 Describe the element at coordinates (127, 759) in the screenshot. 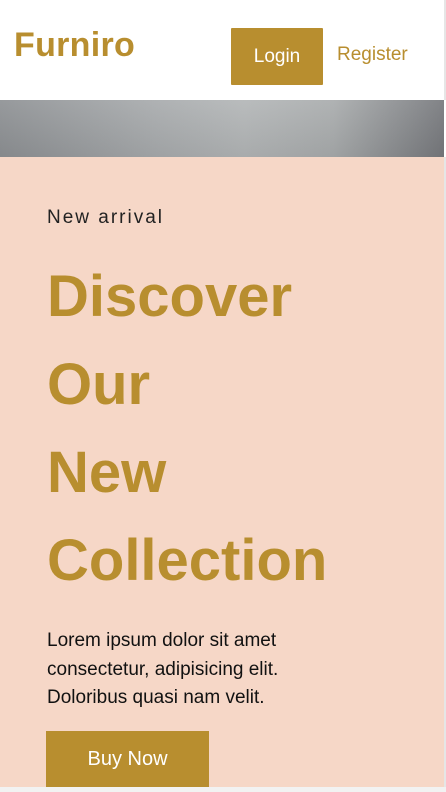

I see `buy-now-button: Buy Now` at that location.